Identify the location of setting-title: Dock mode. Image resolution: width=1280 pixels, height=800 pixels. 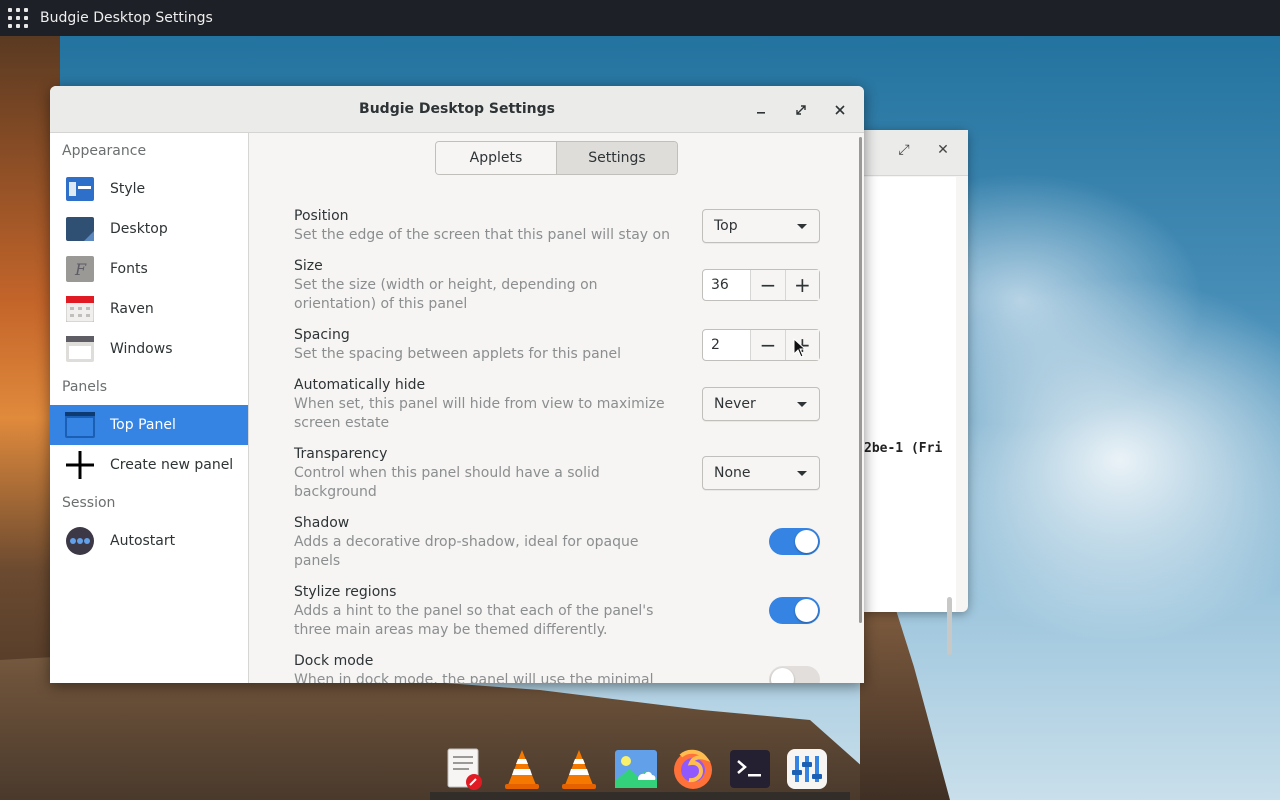
(334, 661).